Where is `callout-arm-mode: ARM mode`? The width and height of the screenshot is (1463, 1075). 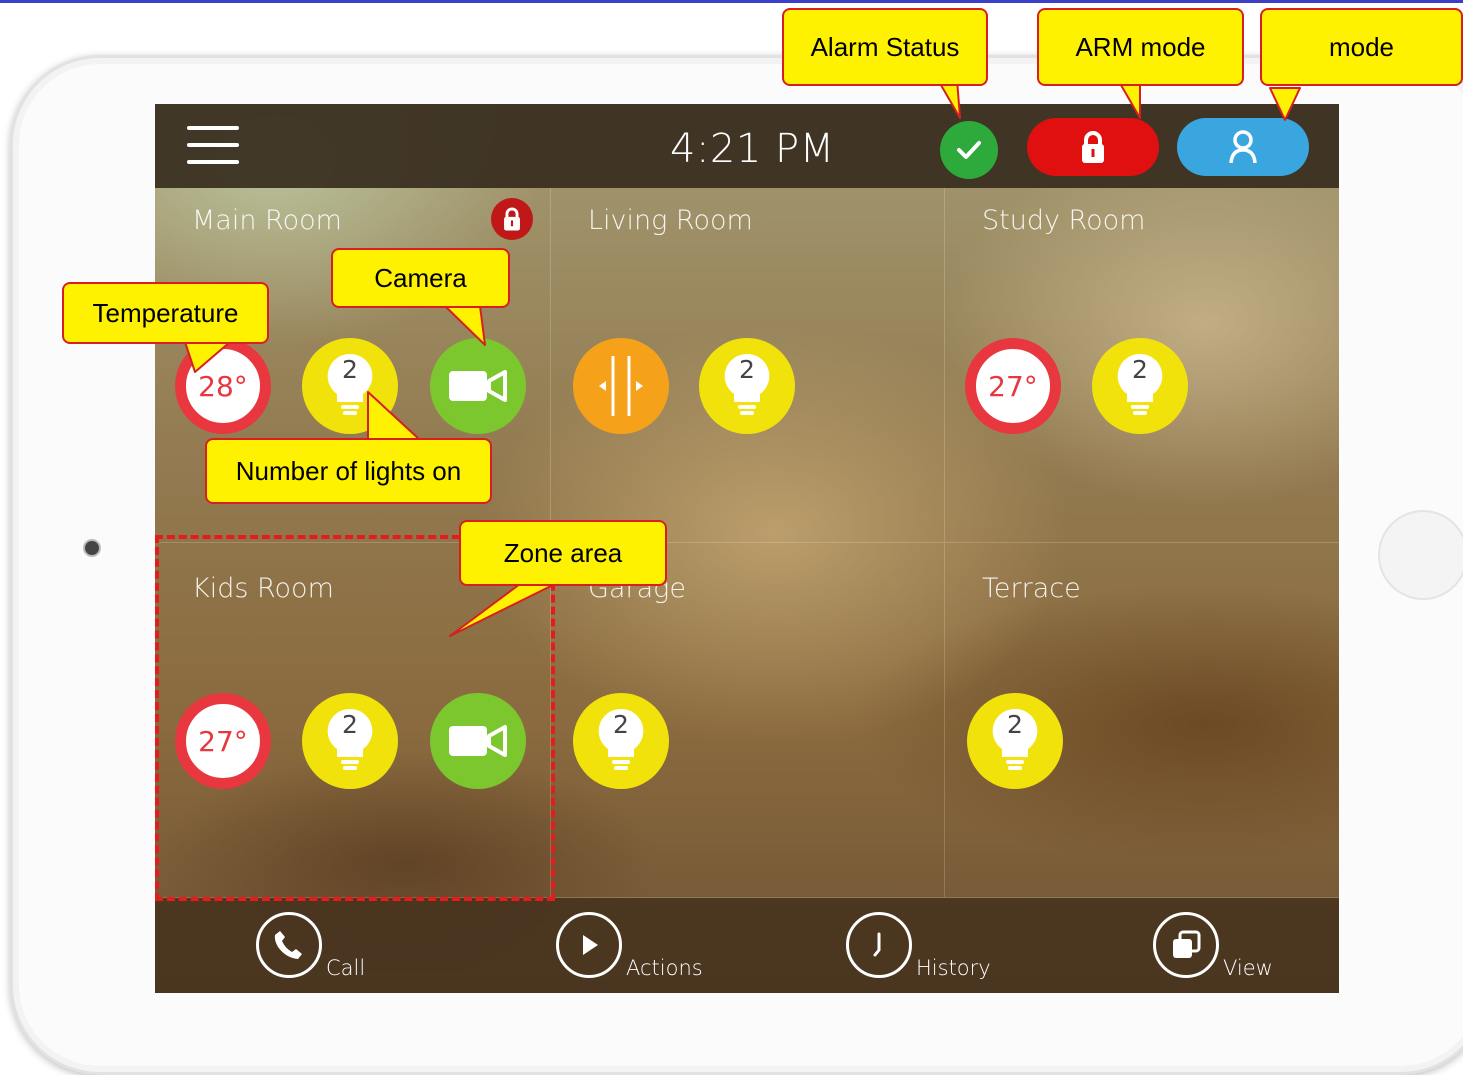
callout-arm-mode: ARM mode is located at coordinates (1140, 47).